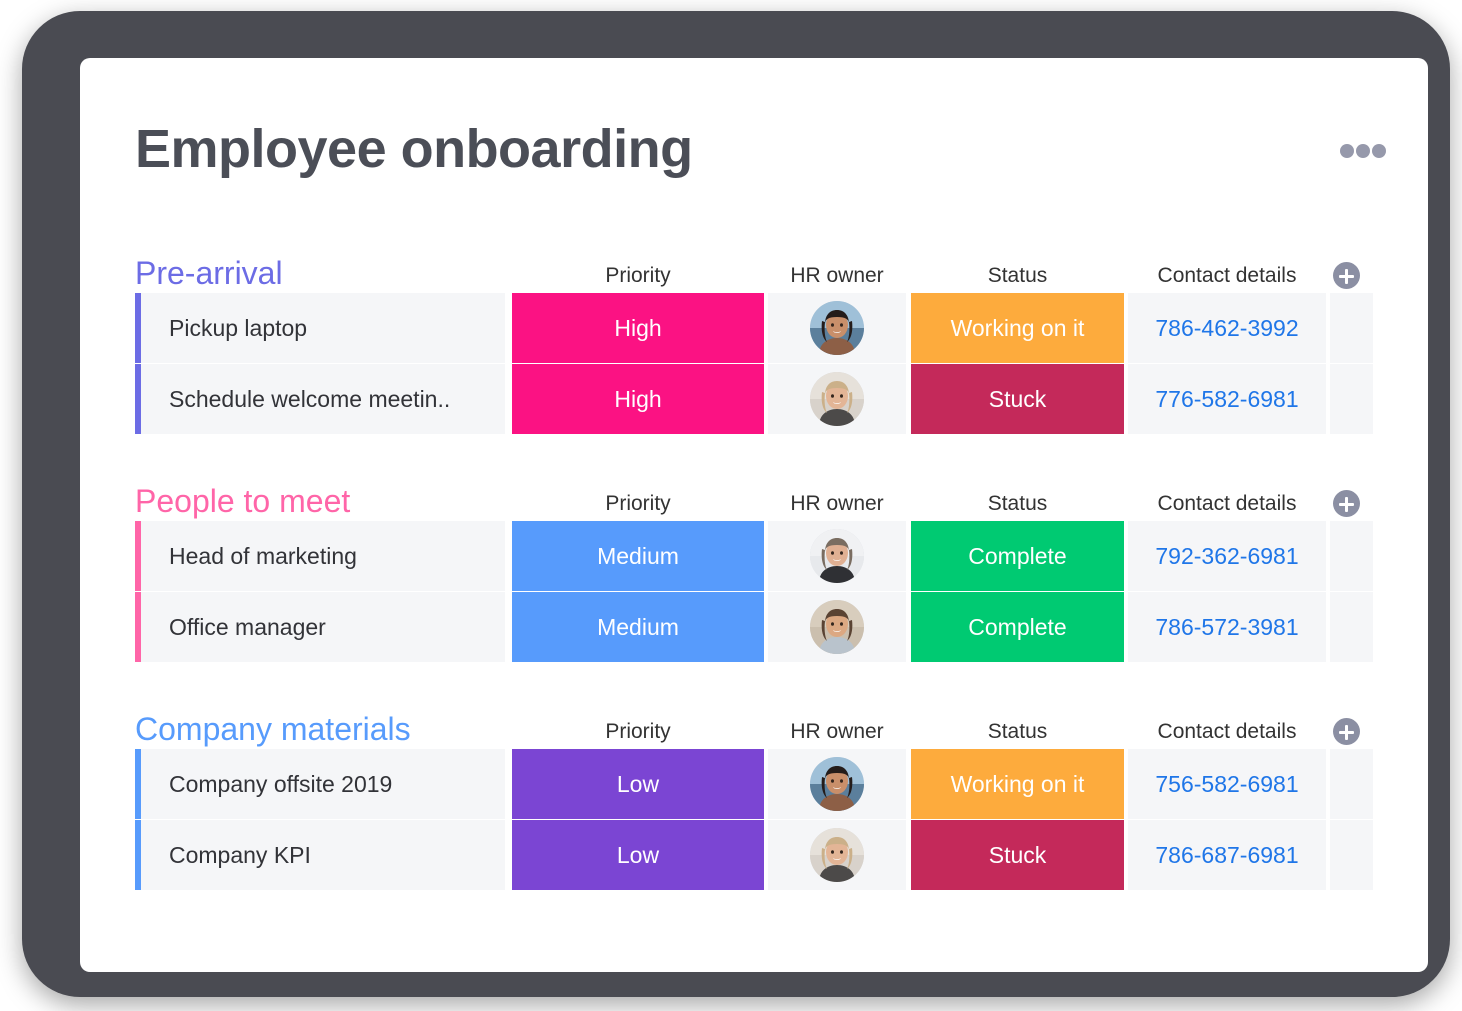 The image size is (1462, 1011). What do you see at coordinates (1227, 855) in the screenshot?
I see `contact-phone-link: 786-687-6981` at bounding box center [1227, 855].